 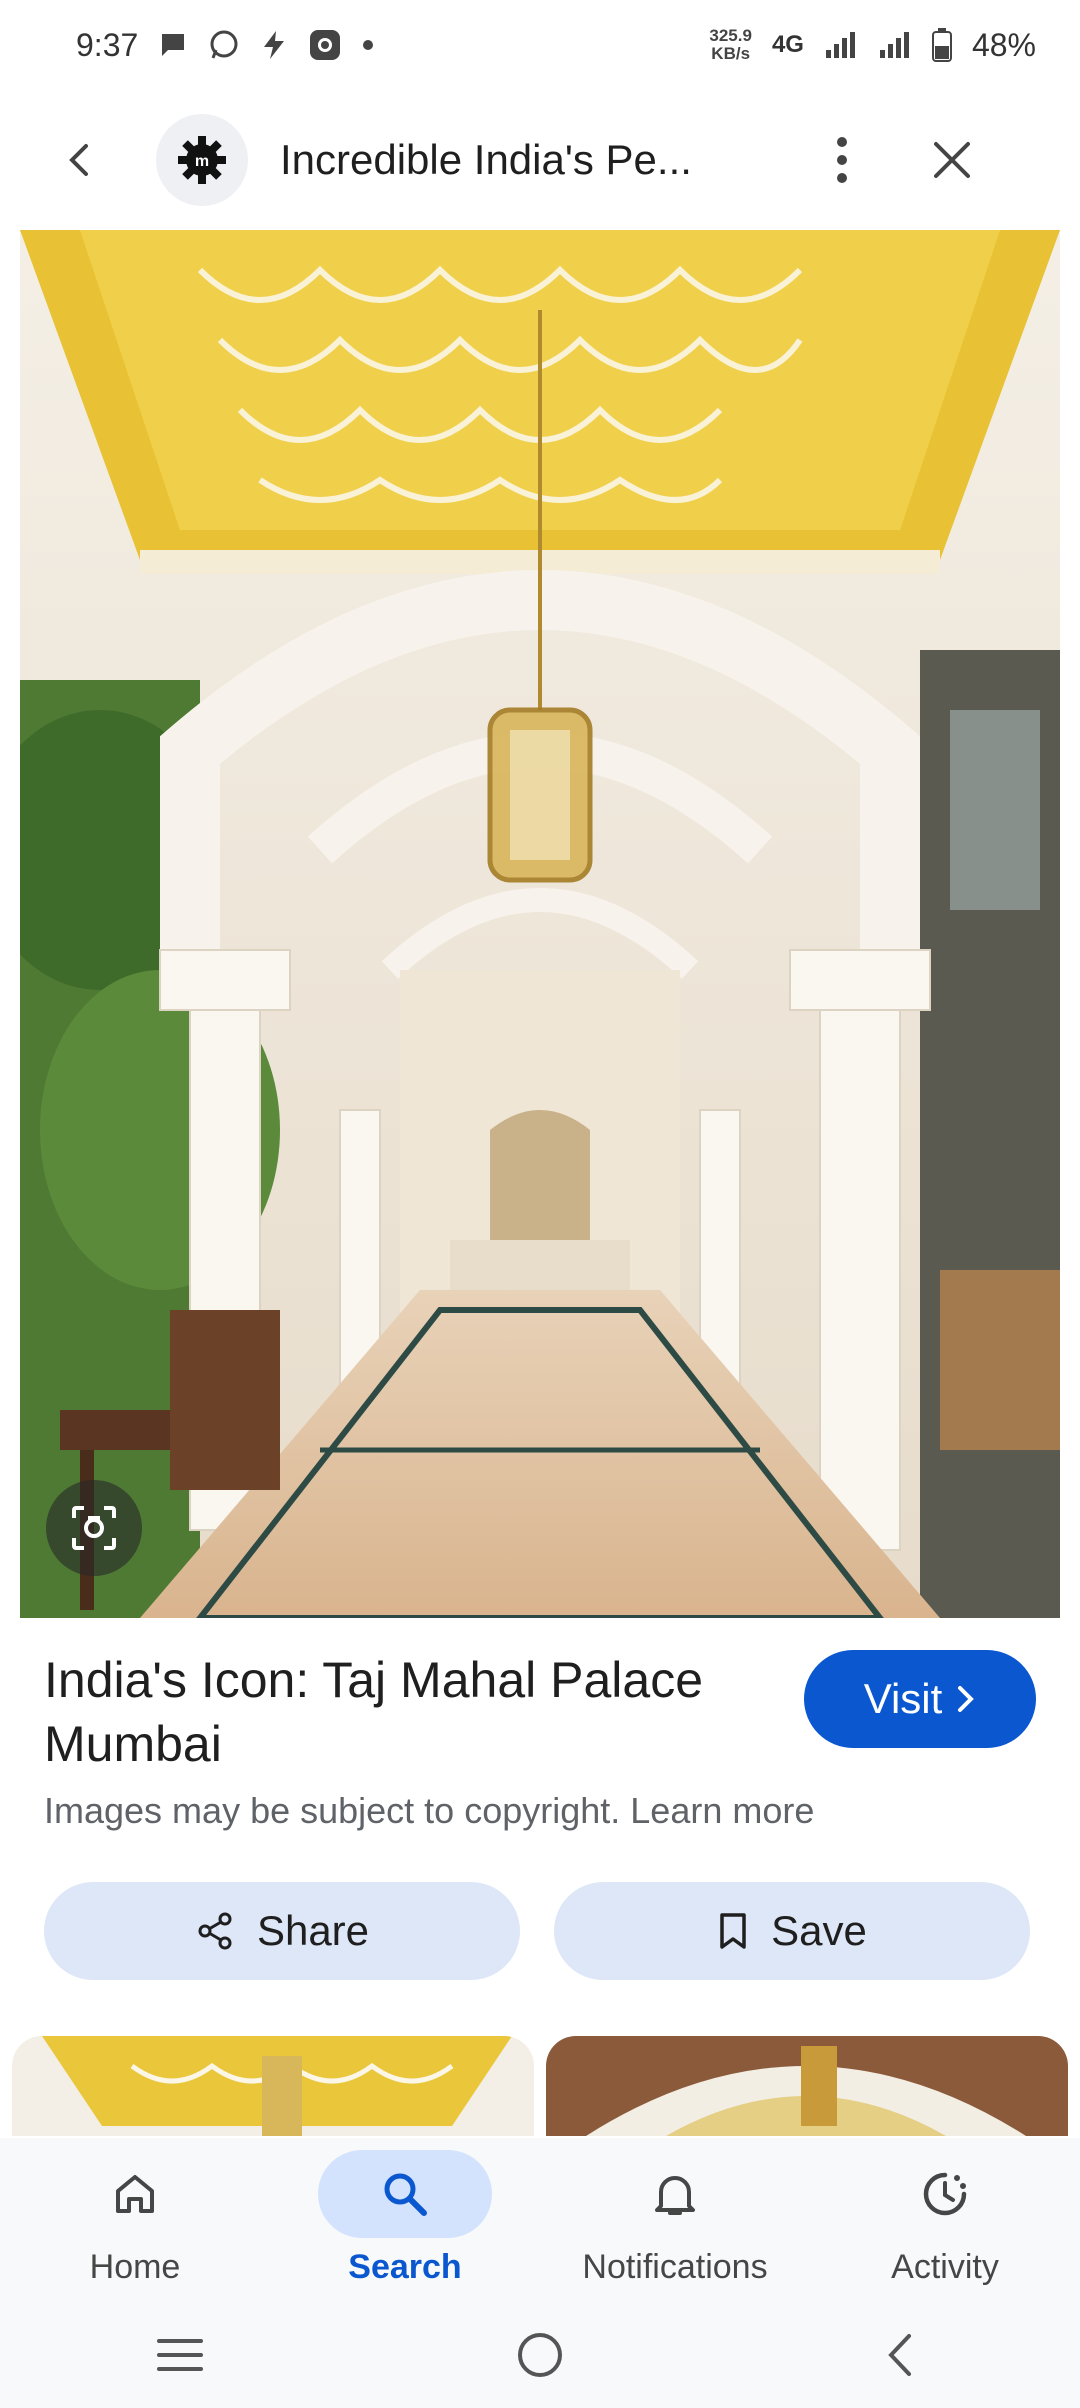 I want to click on image-title: India's Icon: Taj Mahal Palace Mumbai, so click(x=374, y=1712).